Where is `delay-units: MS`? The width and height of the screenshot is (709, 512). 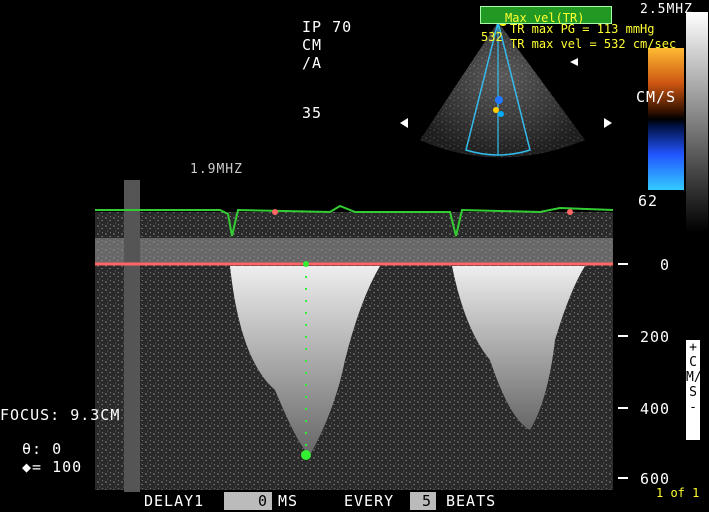
delay-units: MS is located at coordinates (288, 501).